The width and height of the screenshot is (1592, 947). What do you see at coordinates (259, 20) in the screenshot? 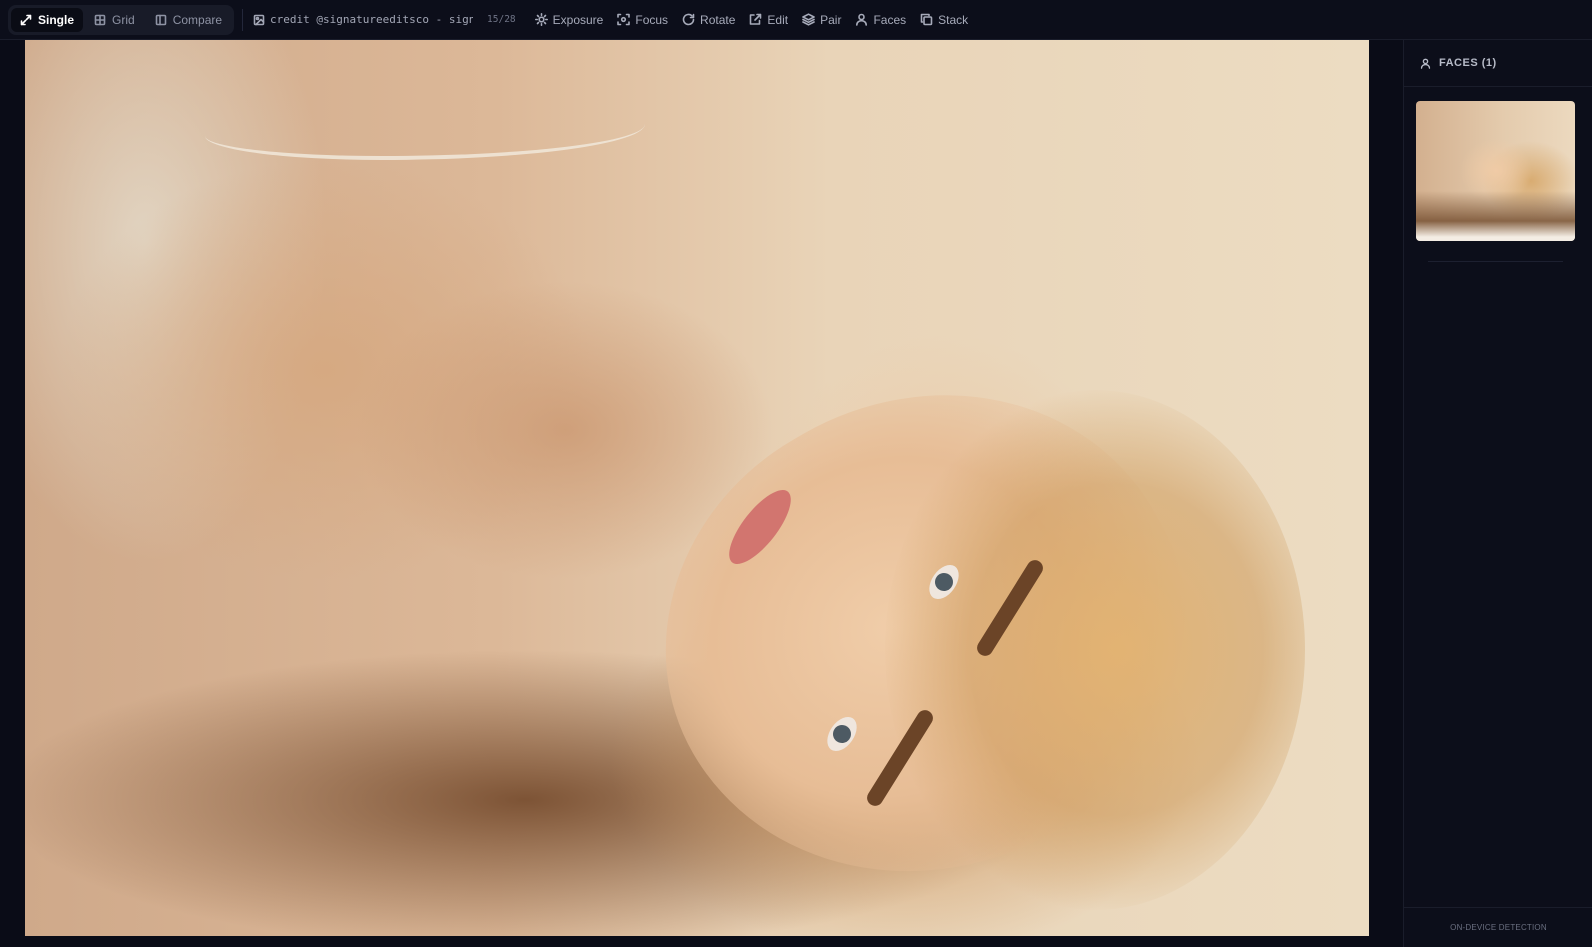
I see `image-icon` at bounding box center [259, 20].